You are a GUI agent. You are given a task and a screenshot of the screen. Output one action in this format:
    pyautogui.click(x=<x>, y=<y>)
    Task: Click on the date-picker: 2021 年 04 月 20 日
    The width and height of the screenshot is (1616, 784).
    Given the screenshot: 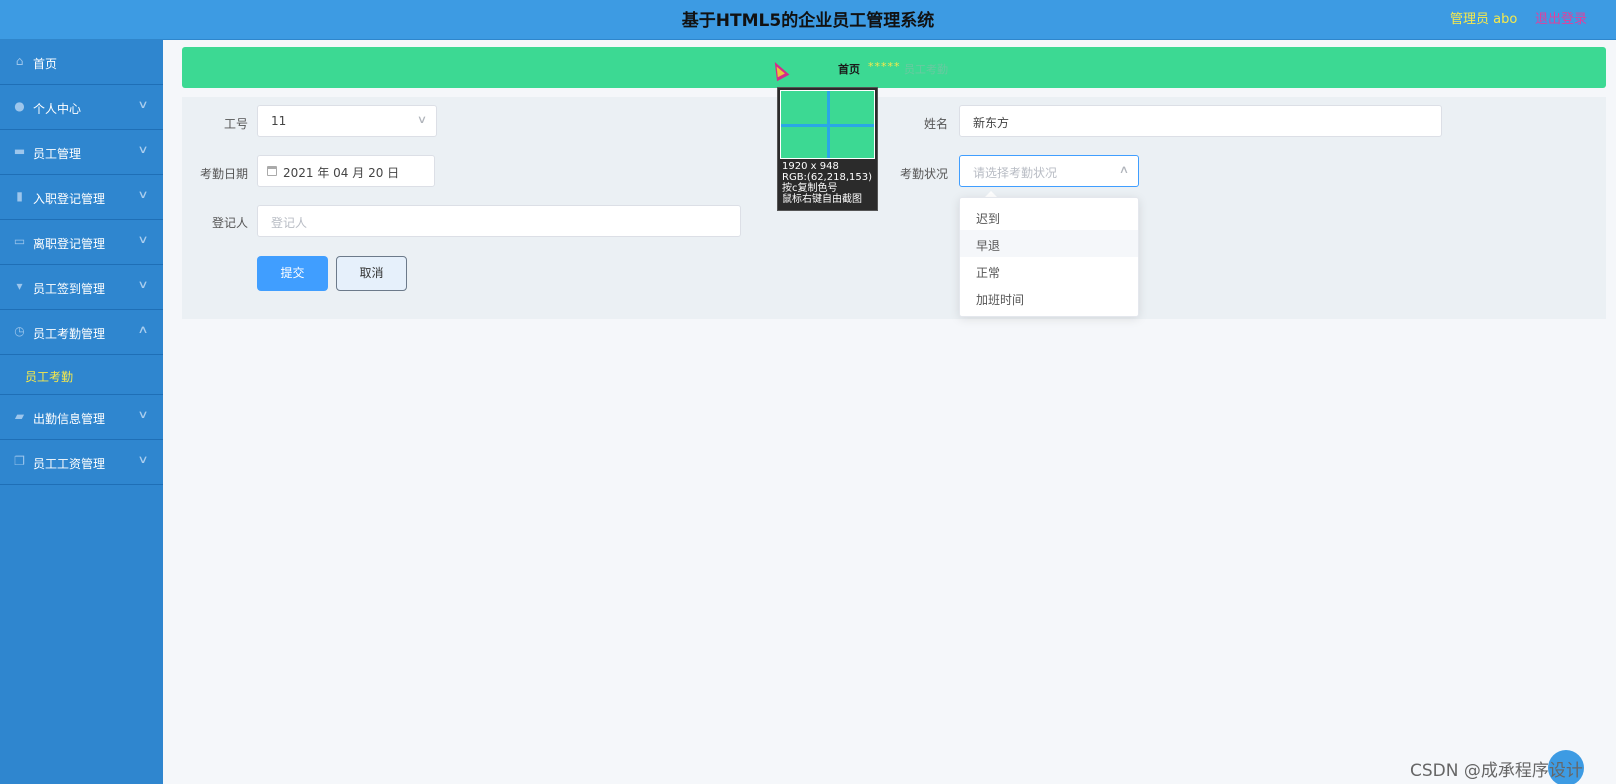 What is the action you would take?
    pyautogui.click(x=346, y=171)
    